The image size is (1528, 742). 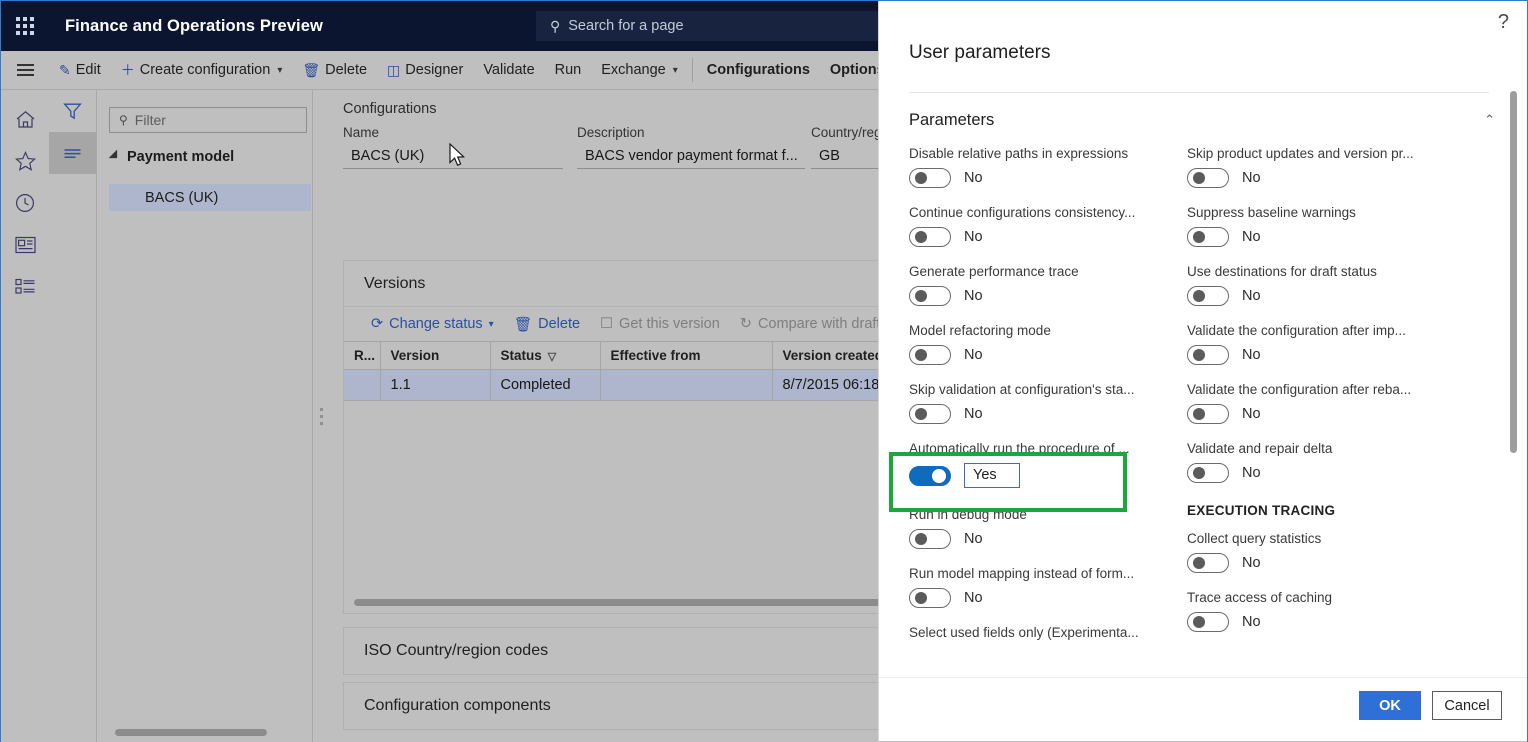 What do you see at coordinates (1326, 226) in the screenshot?
I see `param-suppress-baseline-warnings: Suppress baseline warnings No` at bounding box center [1326, 226].